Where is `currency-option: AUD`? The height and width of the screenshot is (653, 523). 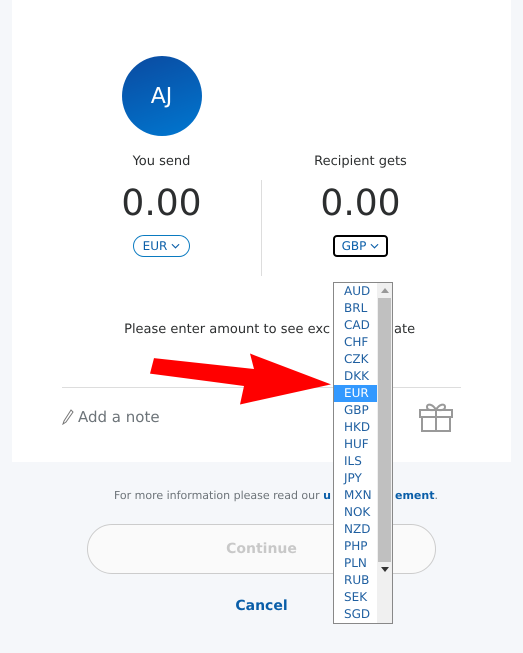 currency-option: AUD is located at coordinates (355, 291).